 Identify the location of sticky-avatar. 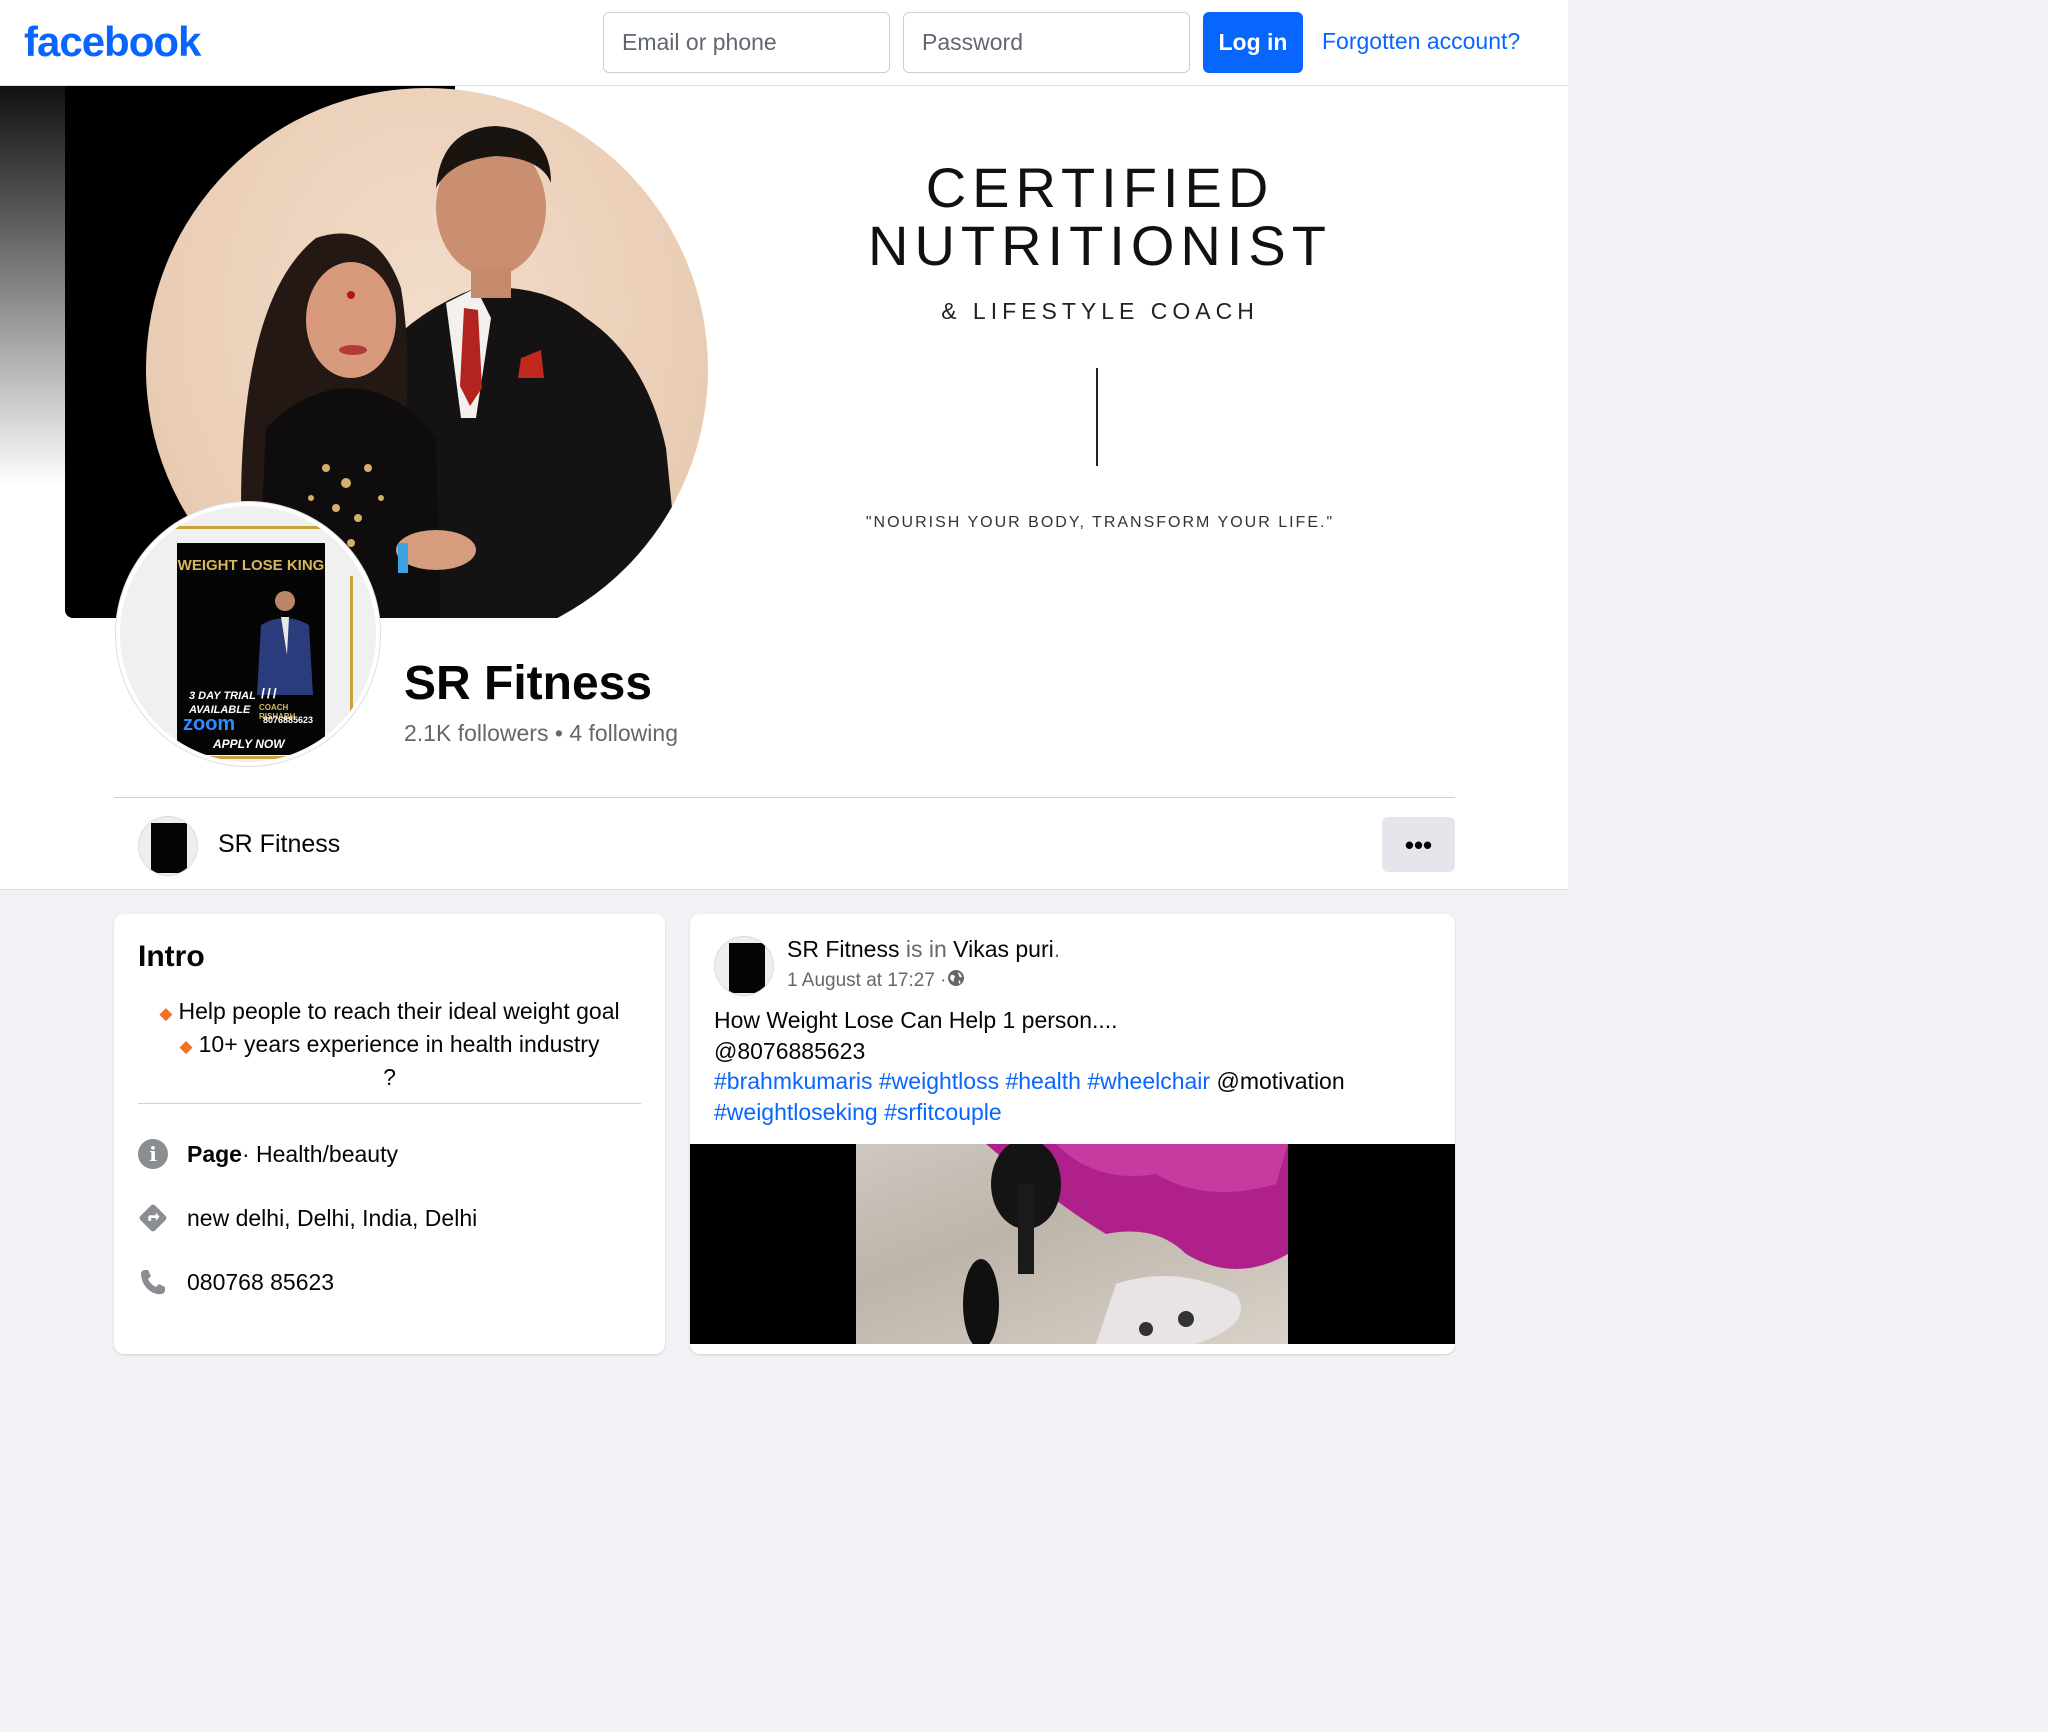
(168, 846).